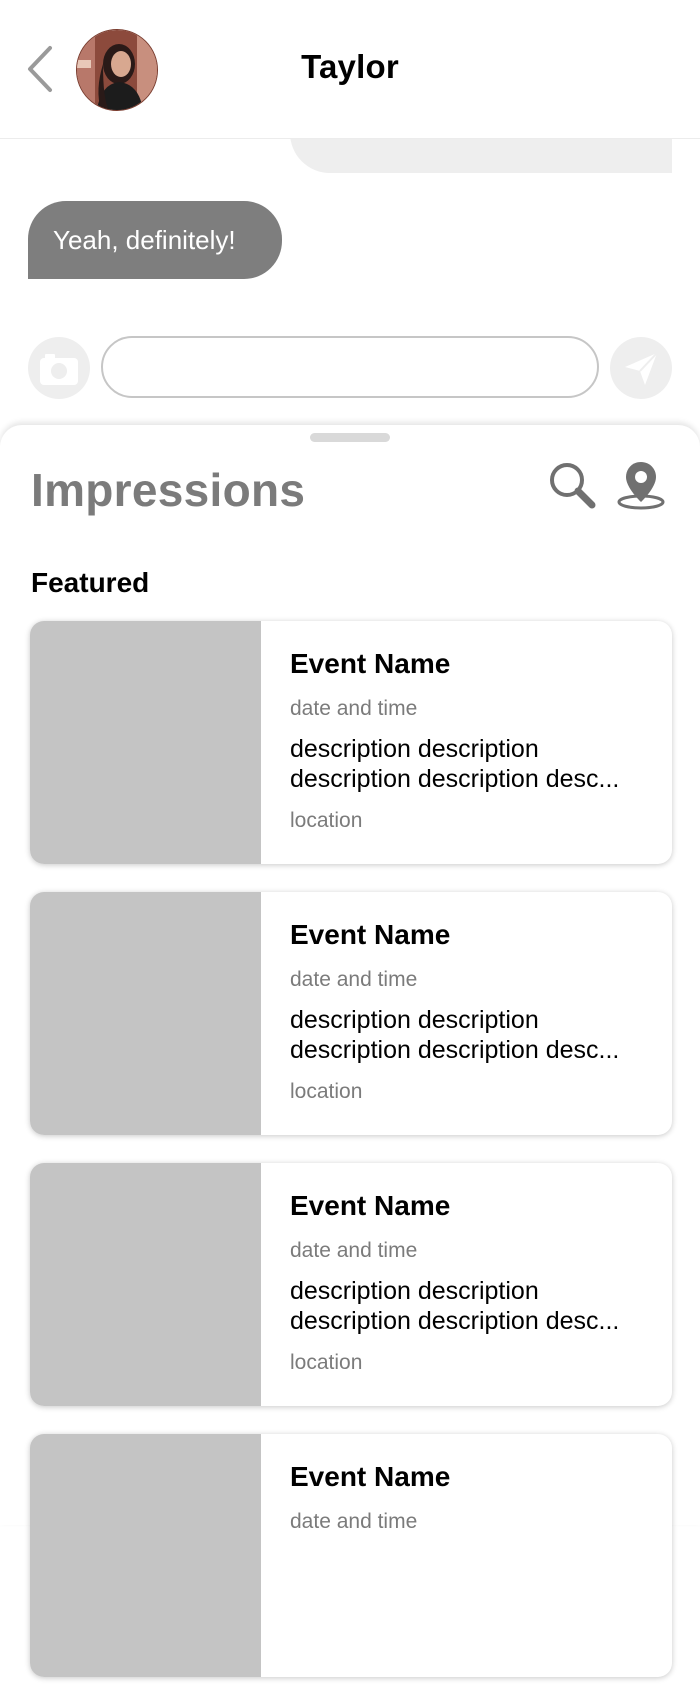  Describe the element at coordinates (351, 1555) in the screenshot. I see `event-card: Event Name date and time` at that location.